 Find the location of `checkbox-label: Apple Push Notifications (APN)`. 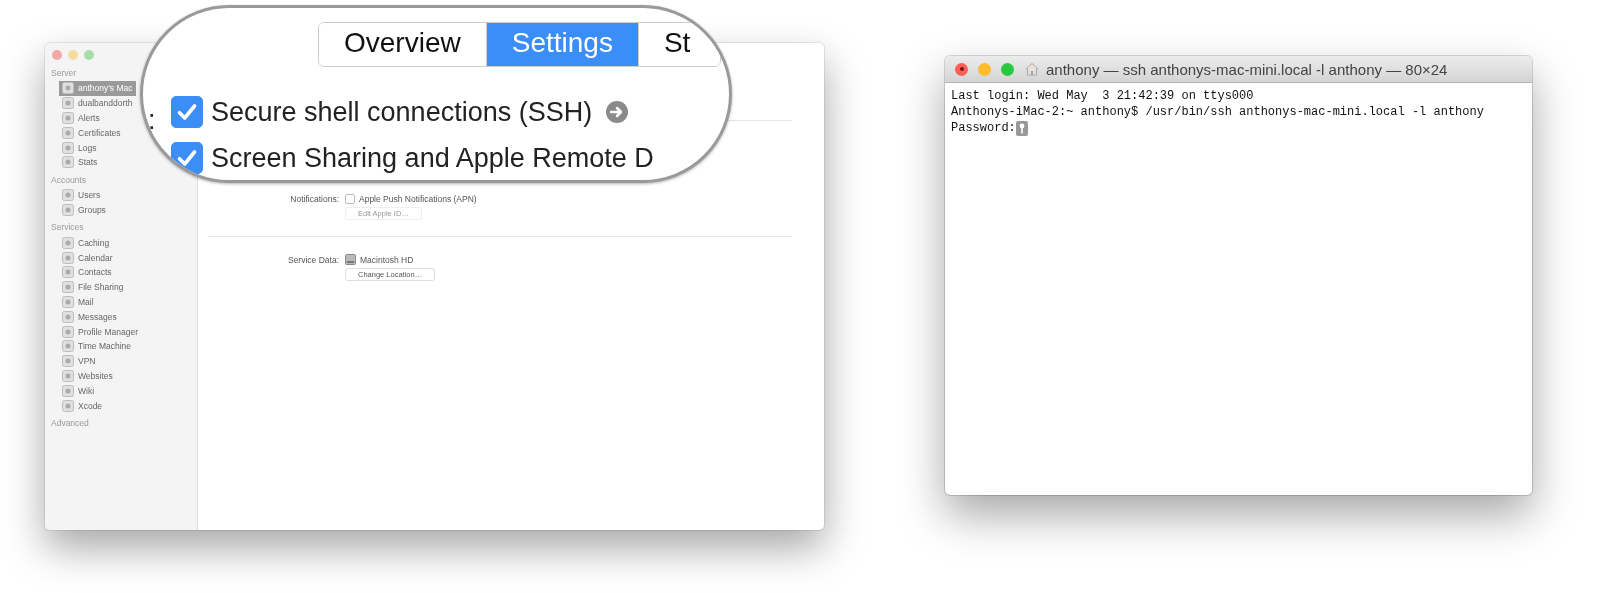

checkbox-label: Apple Push Notifications (APN) is located at coordinates (418, 199).